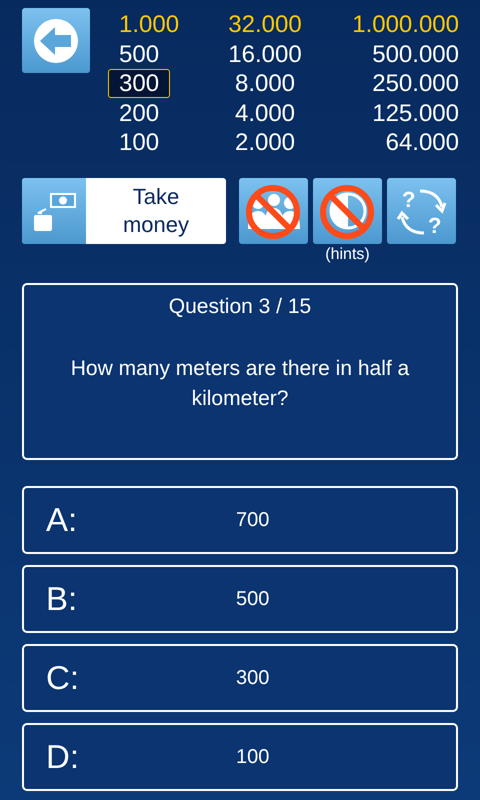 This screenshot has height=800, width=480. I want to click on answer-option: D: 100, so click(240, 756).